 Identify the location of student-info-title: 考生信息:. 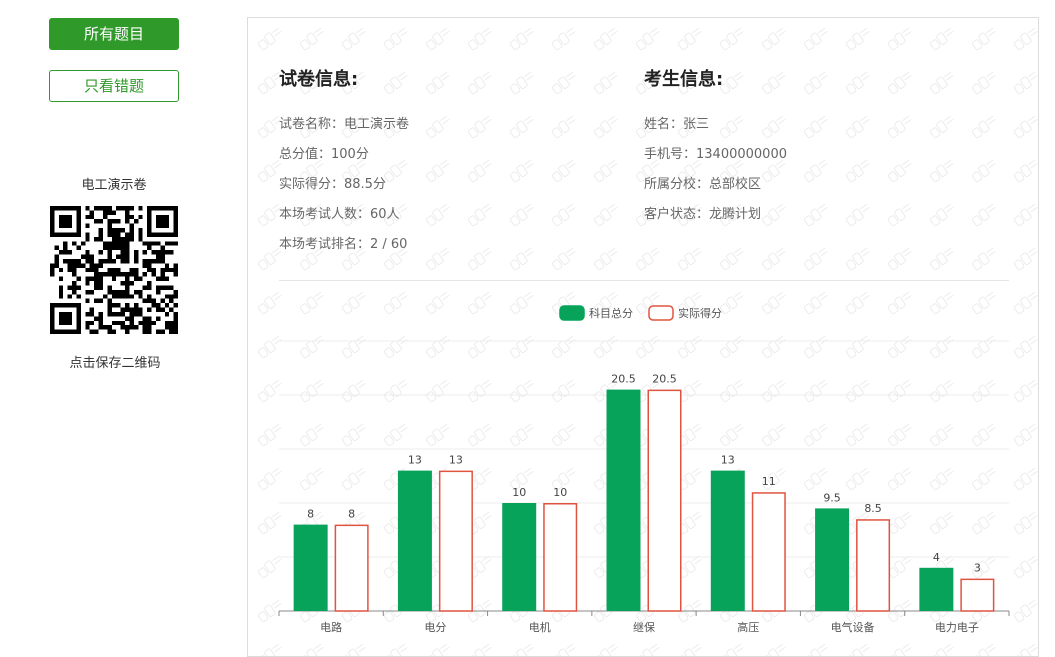
(684, 79).